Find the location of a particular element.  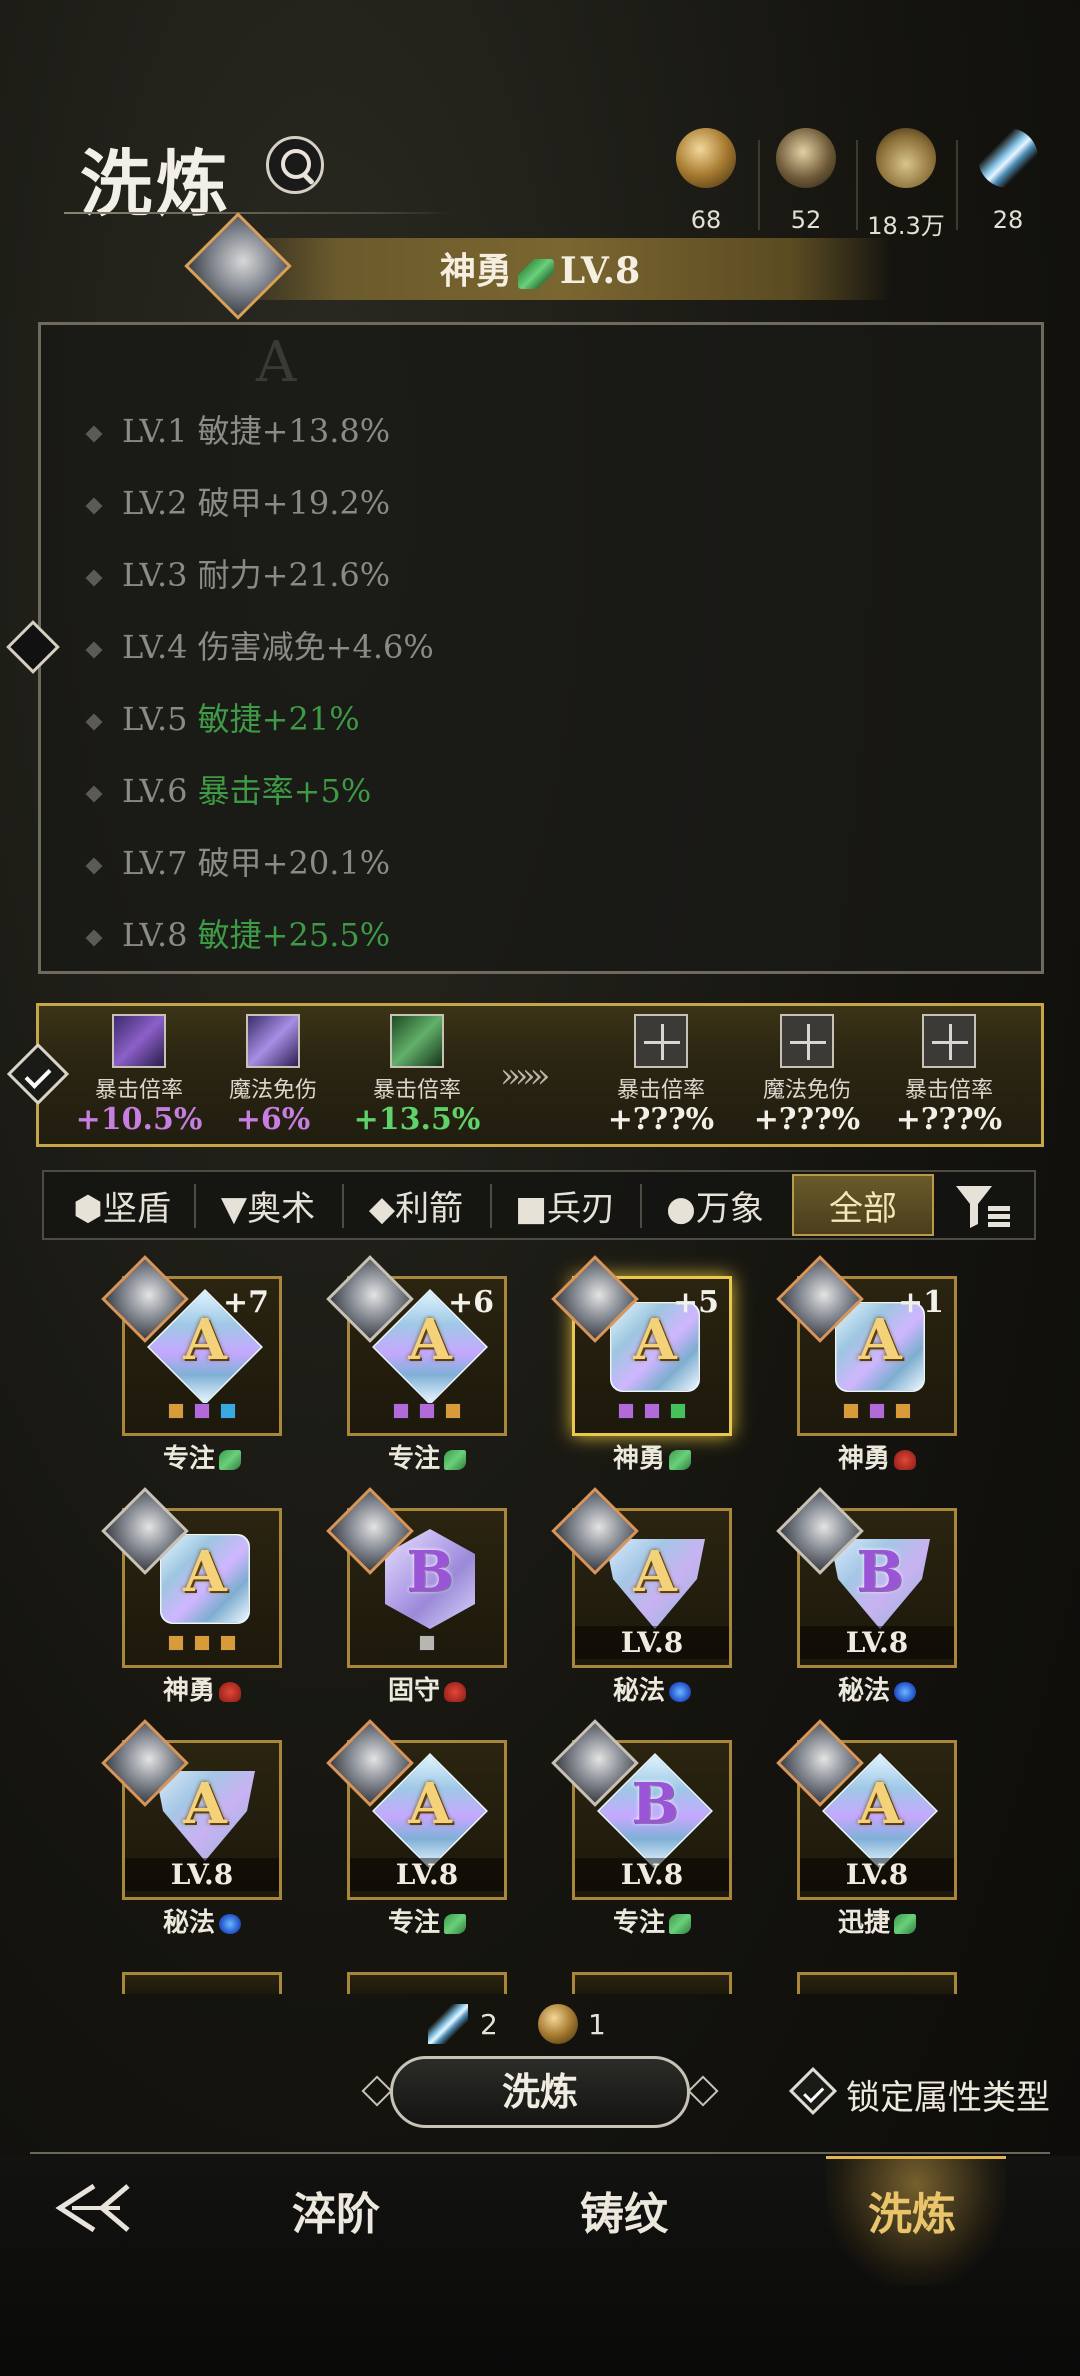

resource-ore-gold: 68 is located at coordinates (706, 181).